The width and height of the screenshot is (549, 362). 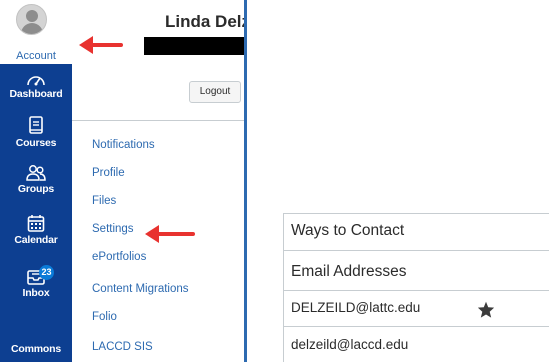 What do you see at coordinates (355, 307) in the screenshot?
I see `email-address: DELZEILD@lattc.edu` at bounding box center [355, 307].